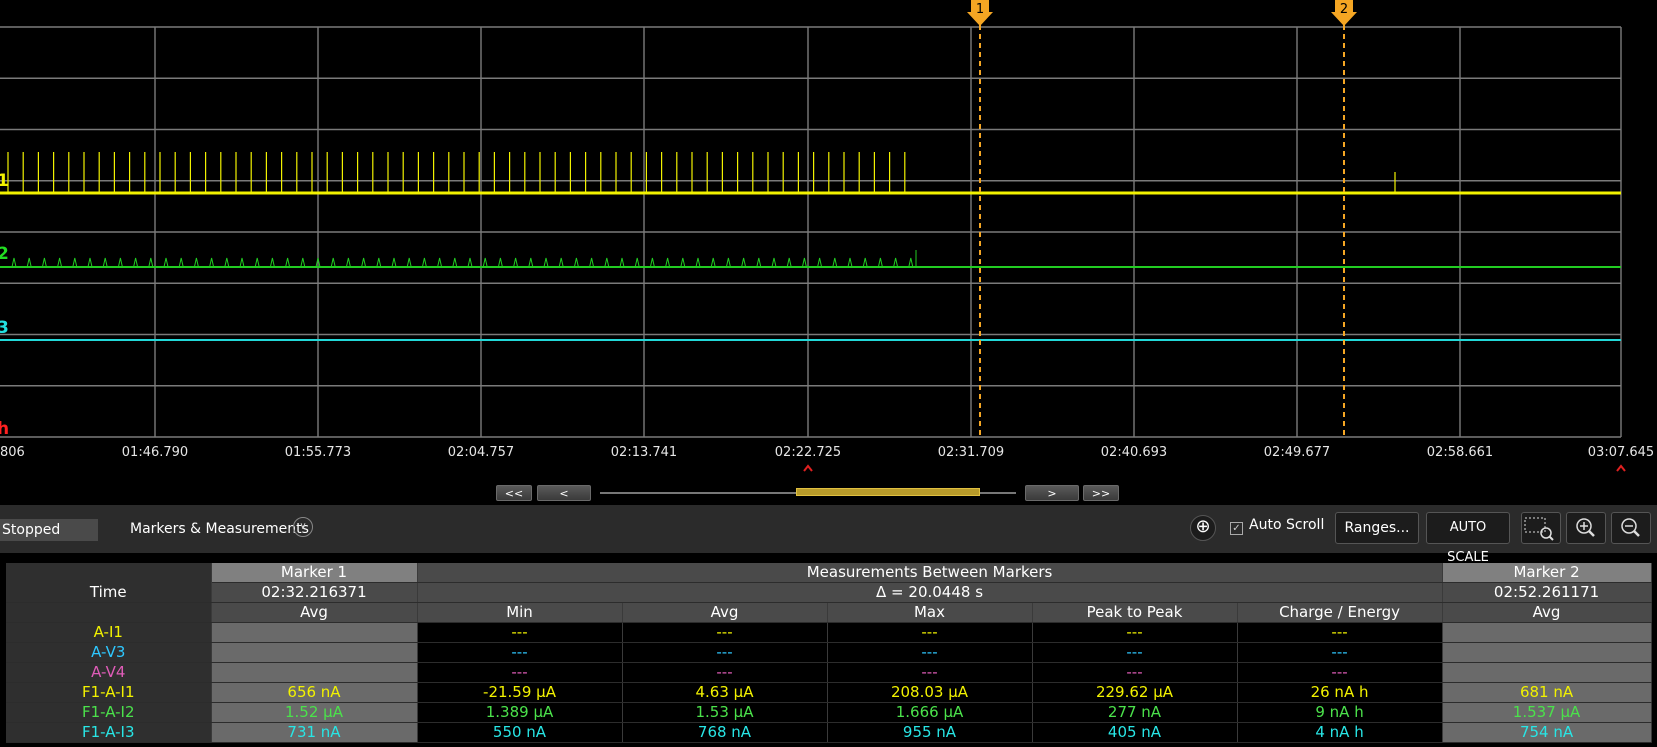 This screenshot has height=747, width=1657. What do you see at coordinates (930, 573) in the screenshot?
I see `between-markers-header: Measurements Between Markers` at bounding box center [930, 573].